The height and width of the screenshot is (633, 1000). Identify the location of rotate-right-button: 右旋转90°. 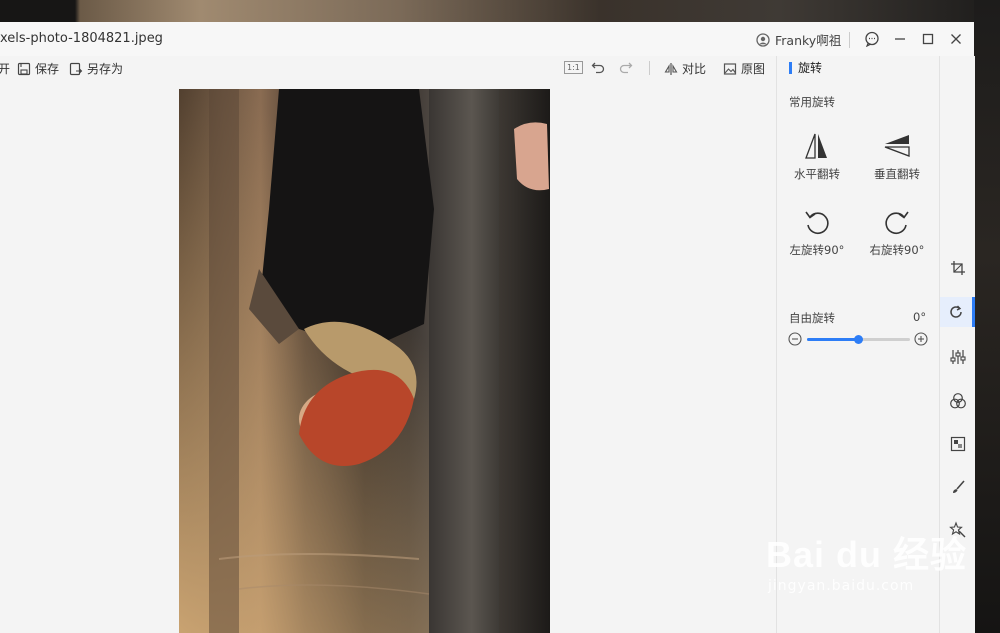
(897, 233).